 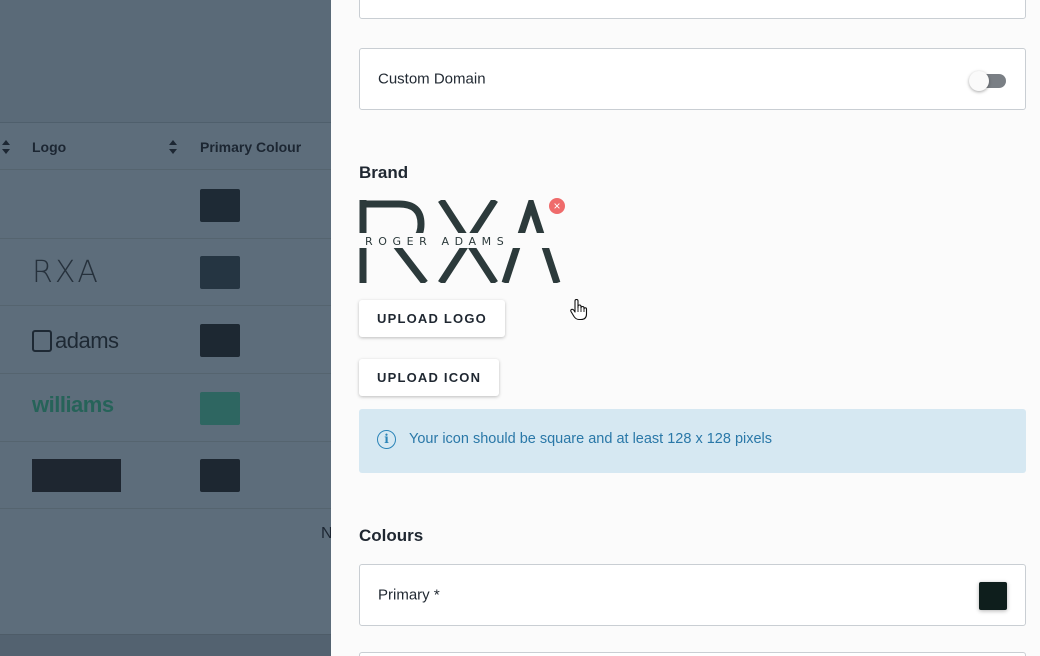 I want to click on background-footer, so click(x=165, y=645).